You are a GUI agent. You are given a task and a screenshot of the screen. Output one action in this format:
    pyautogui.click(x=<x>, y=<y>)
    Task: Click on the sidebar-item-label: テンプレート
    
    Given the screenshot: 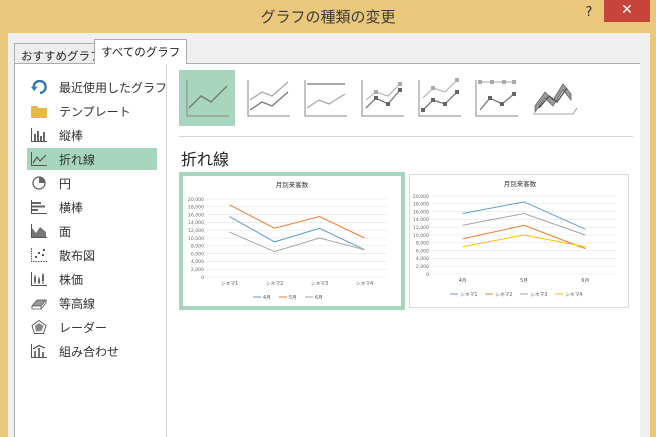 What is the action you would take?
    pyautogui.click(x=95, y=112)
    